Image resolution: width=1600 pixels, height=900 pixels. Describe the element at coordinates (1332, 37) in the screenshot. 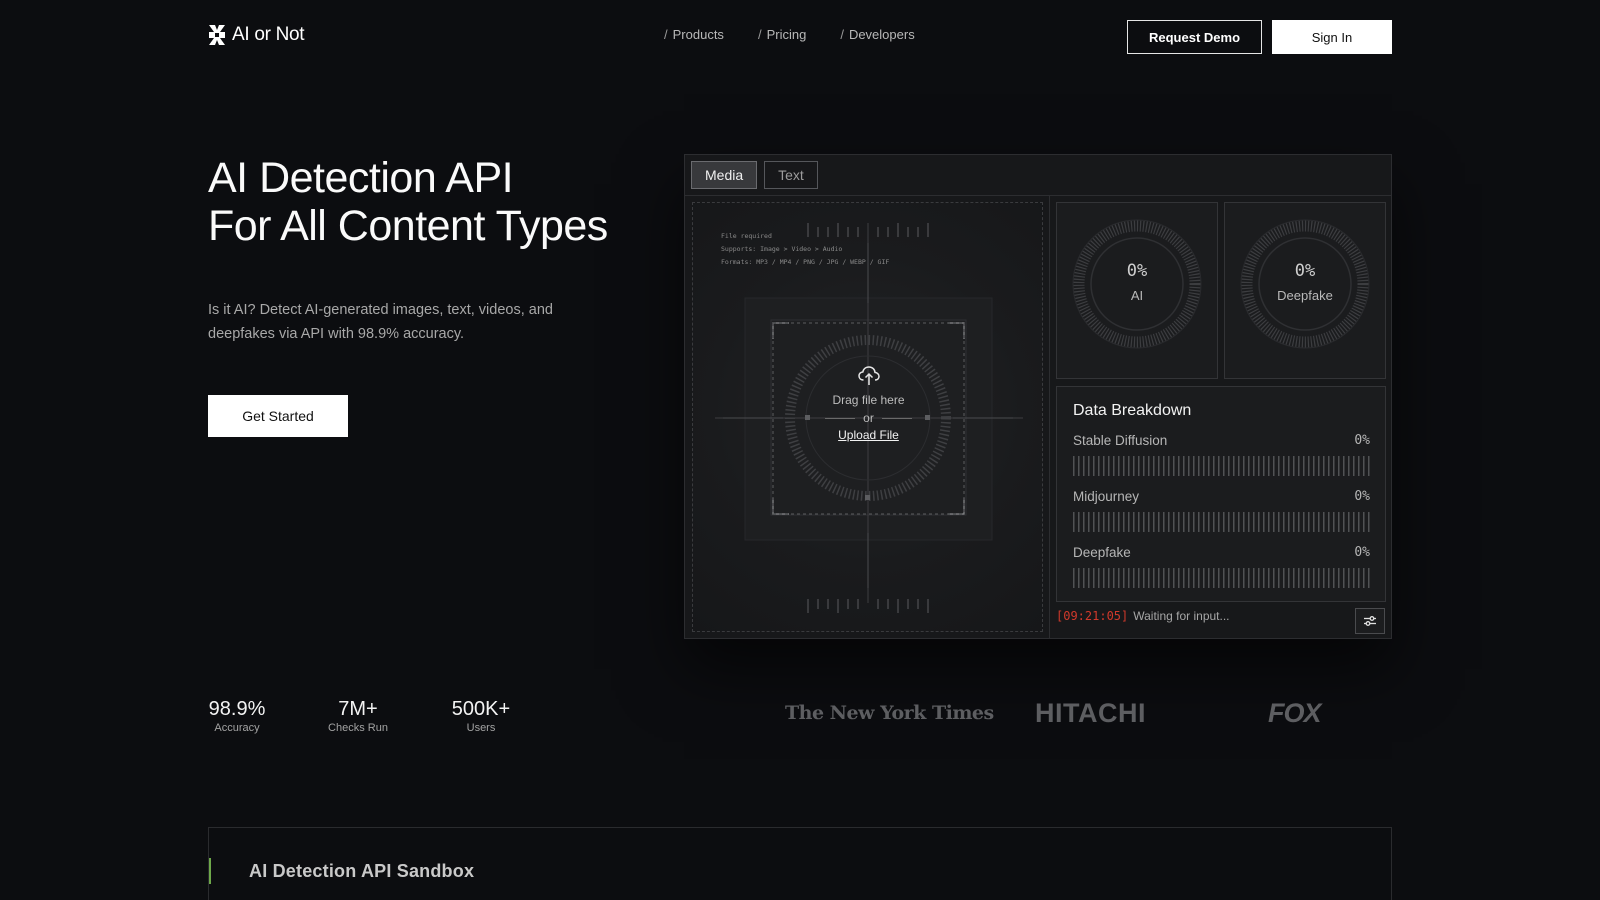

I see `sign-in-button: Sign In` at that location.